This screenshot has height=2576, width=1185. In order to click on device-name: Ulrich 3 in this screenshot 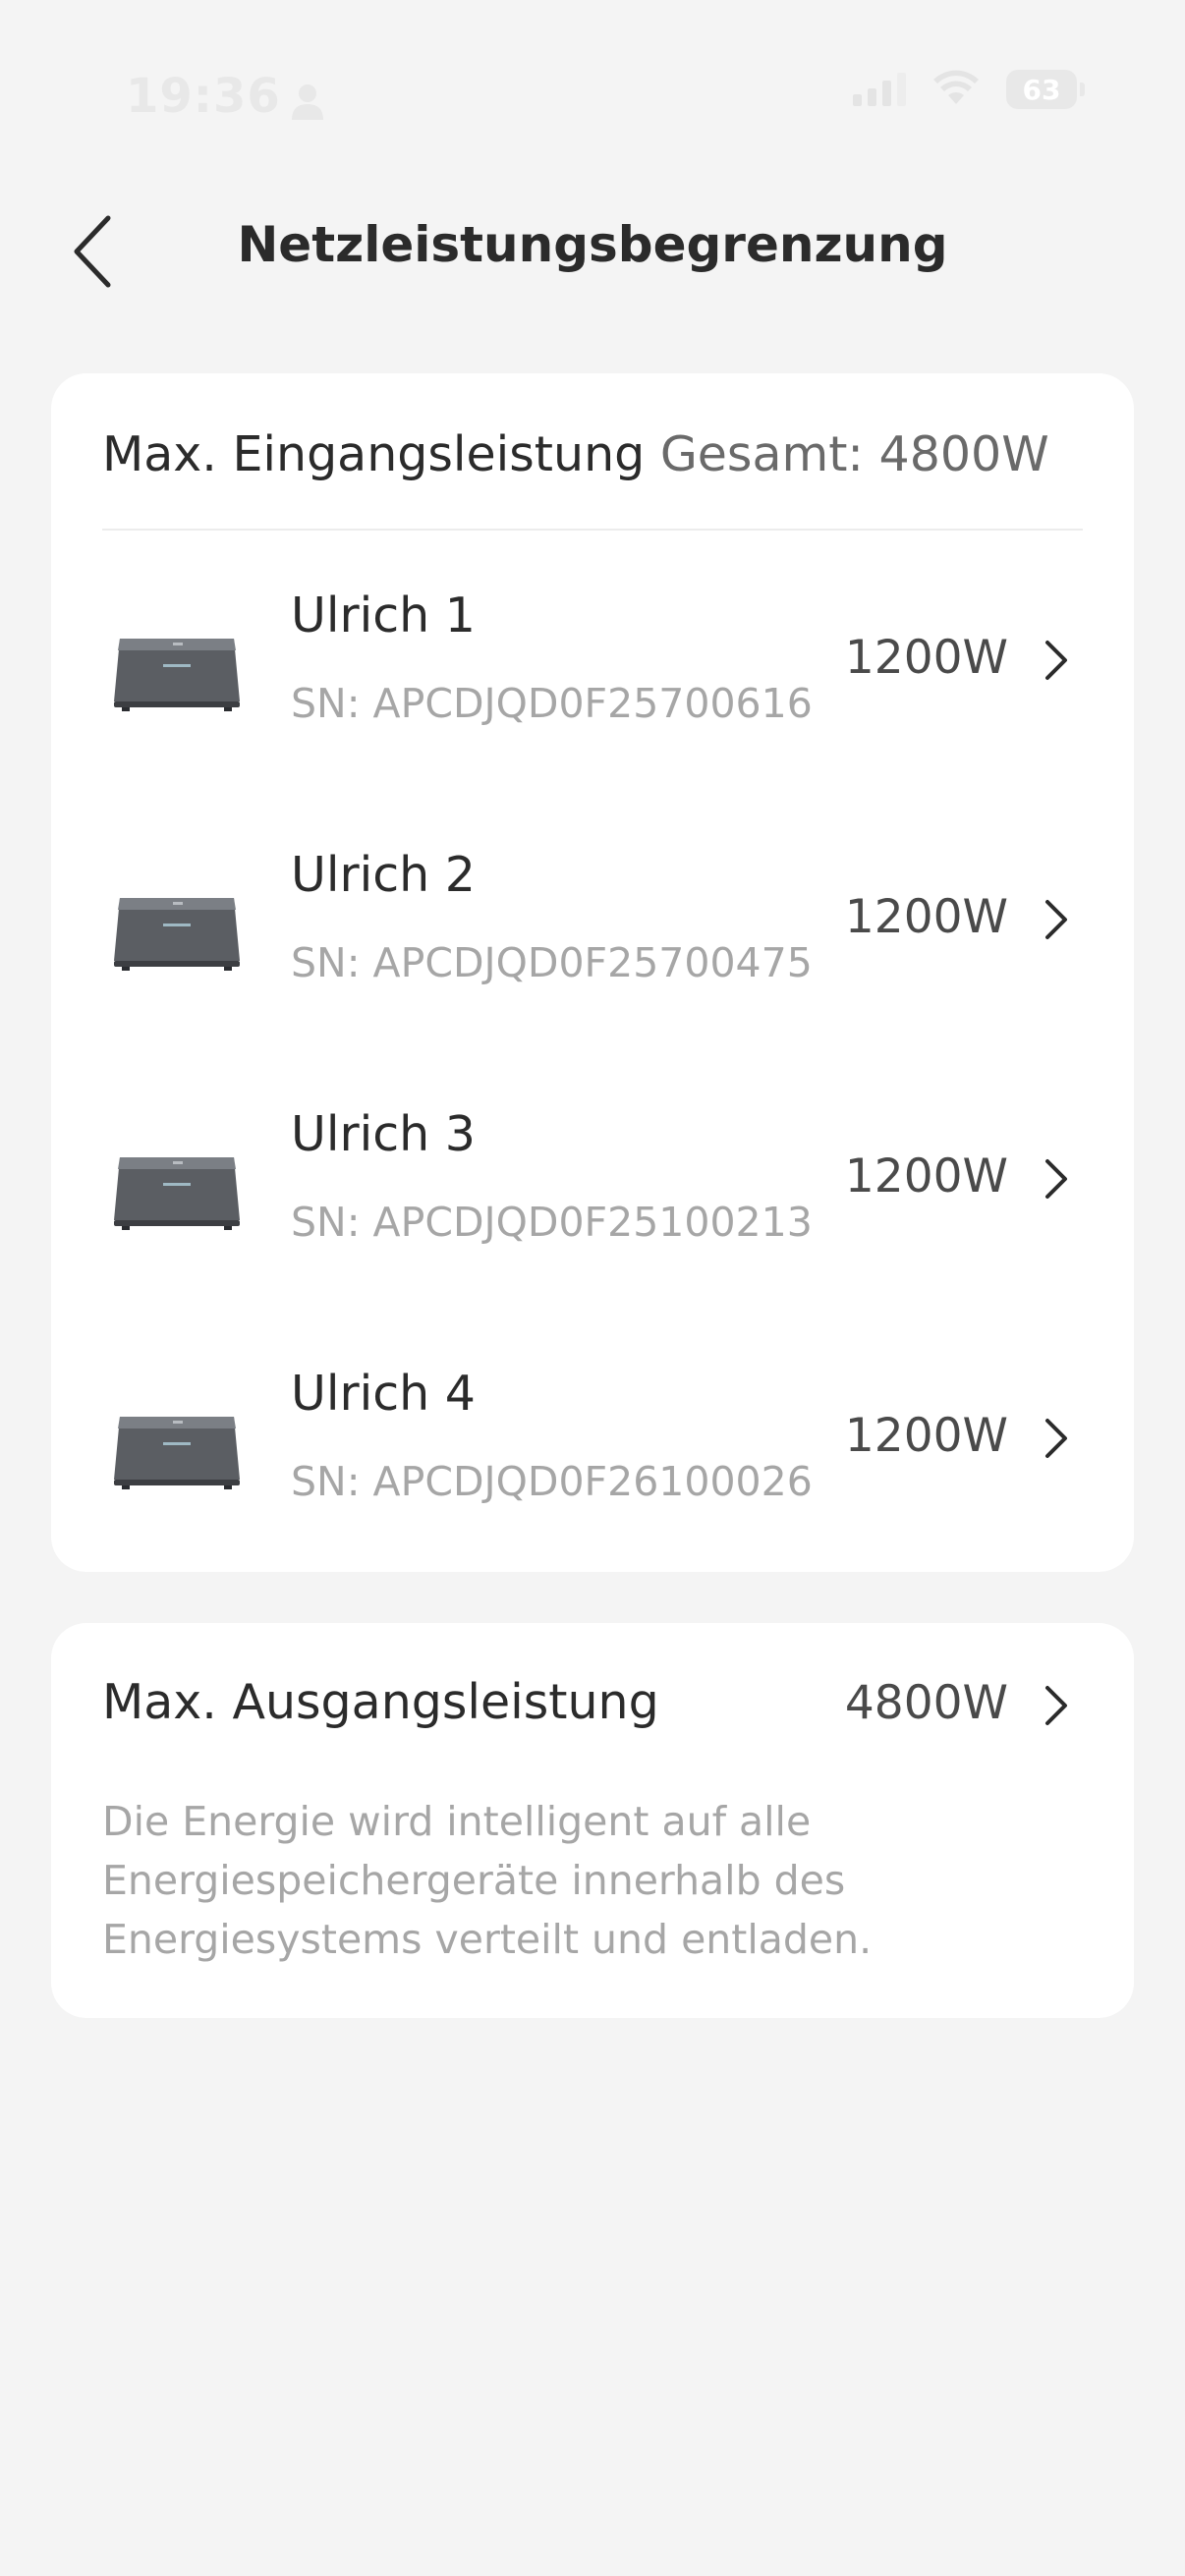, I will do `click(384, 1134)`.